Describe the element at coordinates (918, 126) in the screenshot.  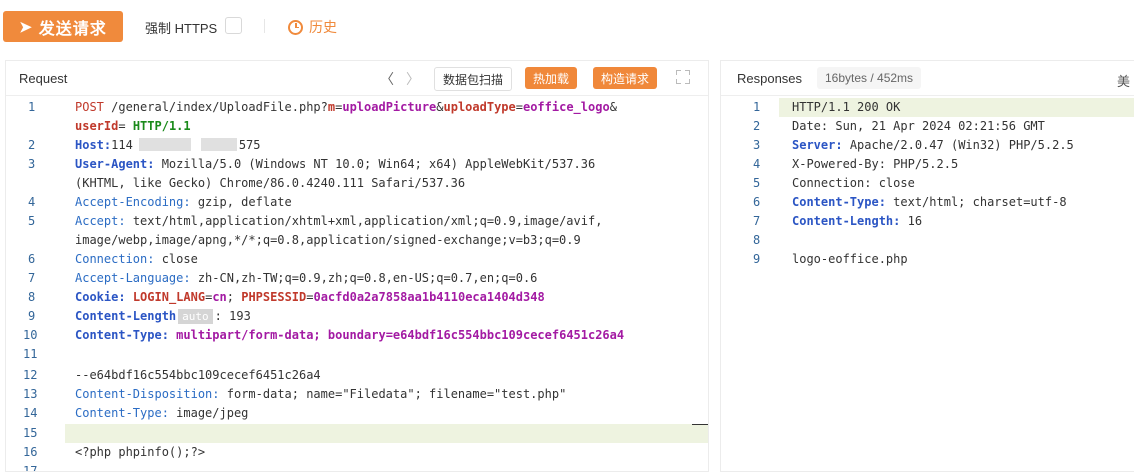
I see `code-line: Date: Sun, 21 Apr 2024 02:21:56 GMT` at that location.